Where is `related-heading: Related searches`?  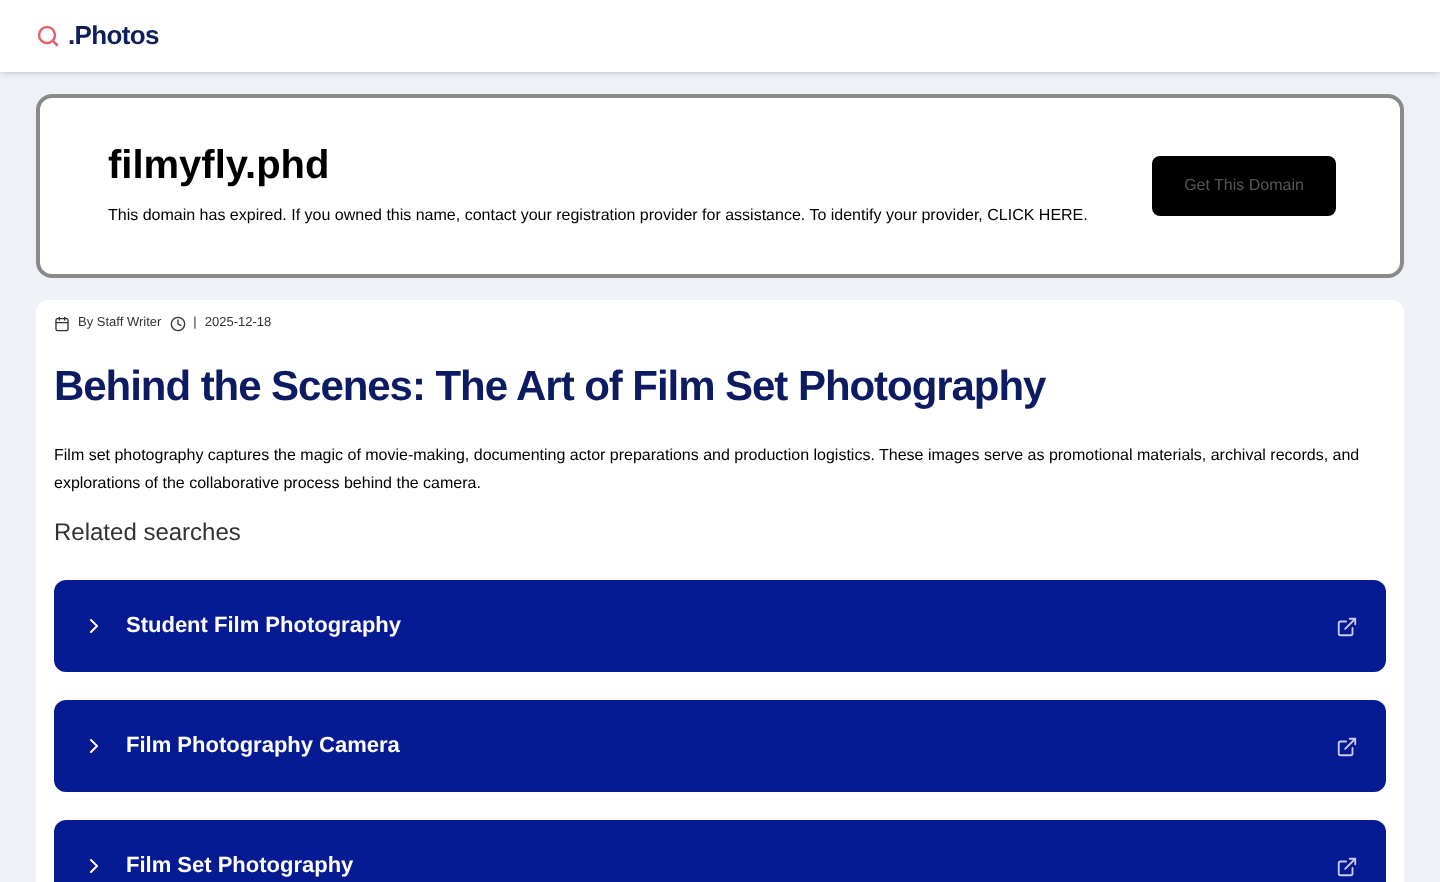
related-heading: Related searches is located at coordinates (148, 533).